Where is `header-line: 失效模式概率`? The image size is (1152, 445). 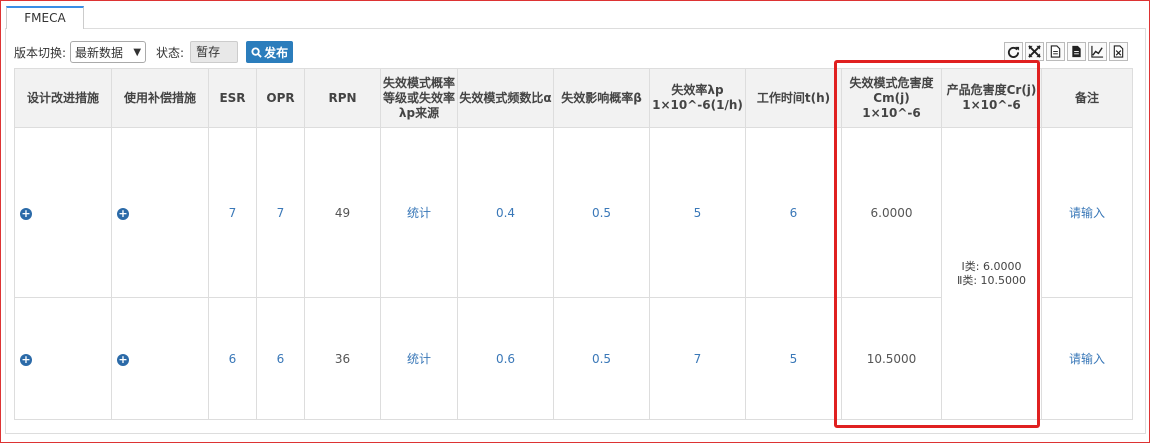
header-line: 失效模式概率 is located at coordinates (418, 82).